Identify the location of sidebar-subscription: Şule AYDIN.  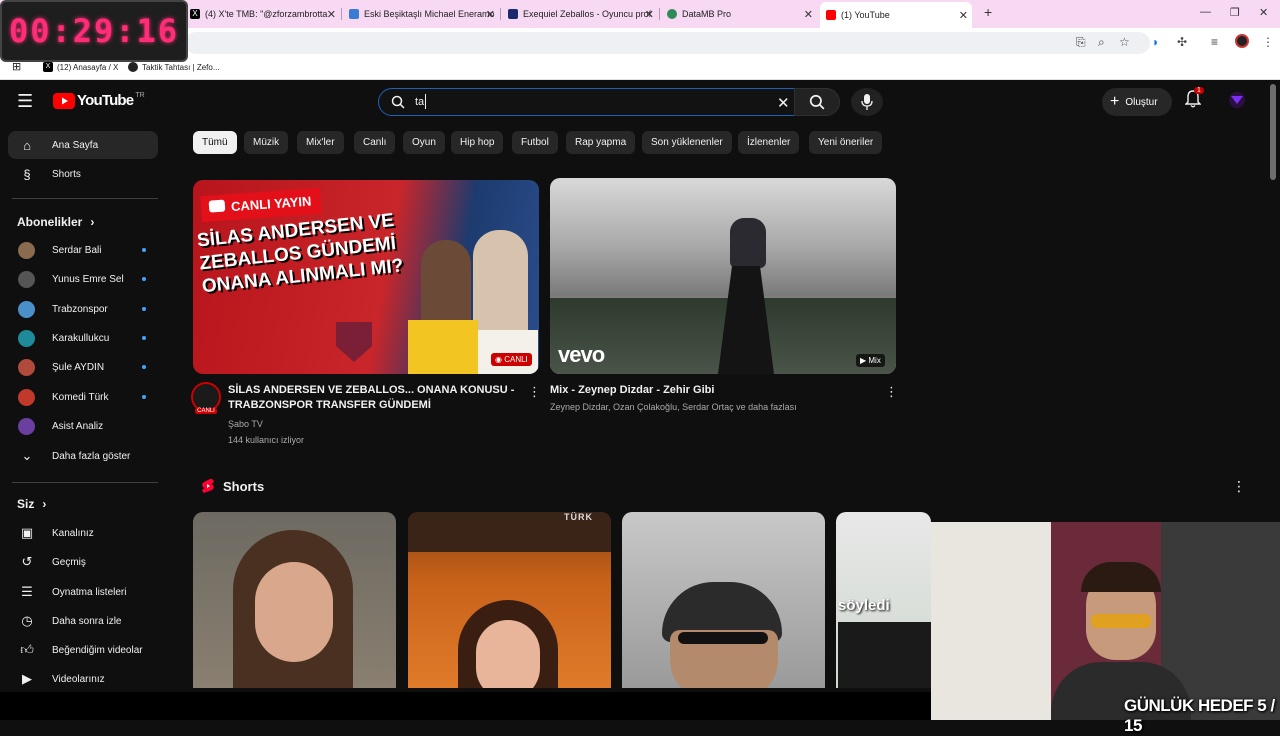
(83, 367).